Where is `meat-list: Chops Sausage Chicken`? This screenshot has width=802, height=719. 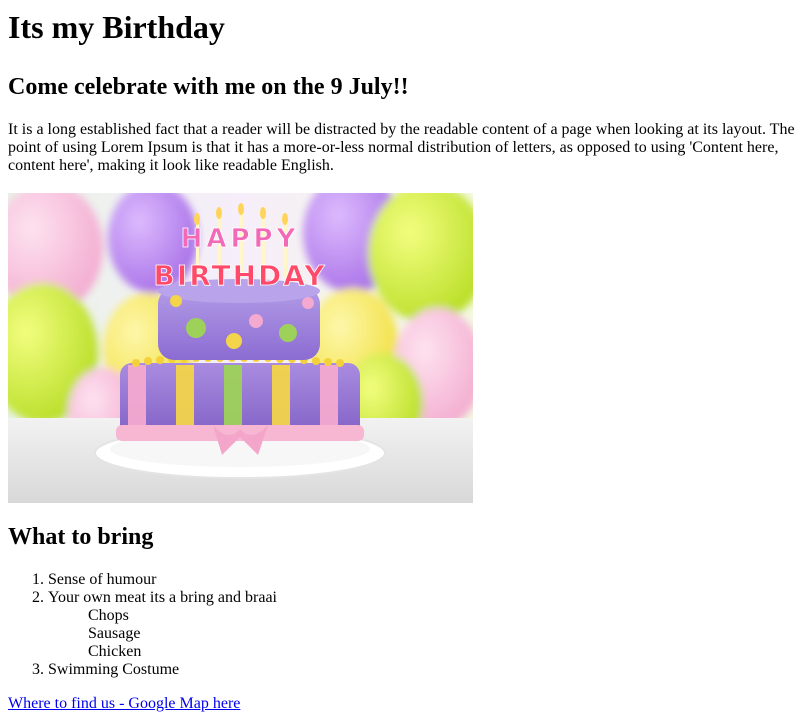 meat-list: Chops Sausage Chicken is located at coordinates (421, 634).